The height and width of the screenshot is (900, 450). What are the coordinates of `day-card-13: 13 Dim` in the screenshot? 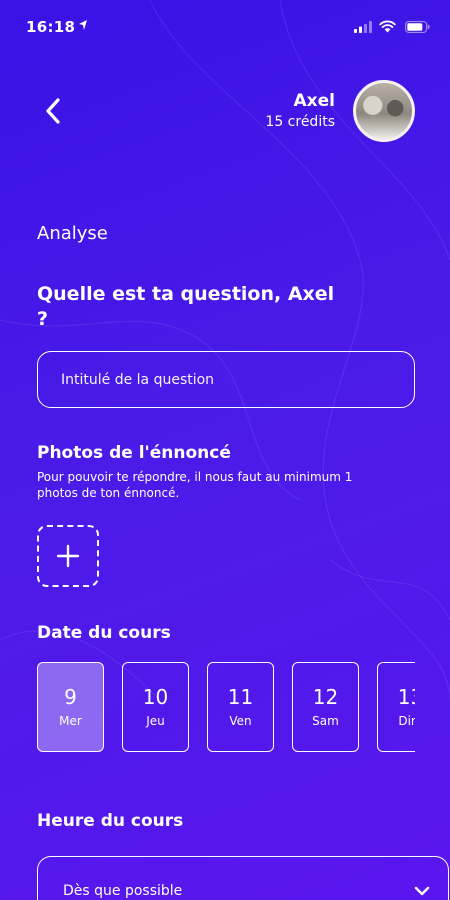 It's located at (396, 707).